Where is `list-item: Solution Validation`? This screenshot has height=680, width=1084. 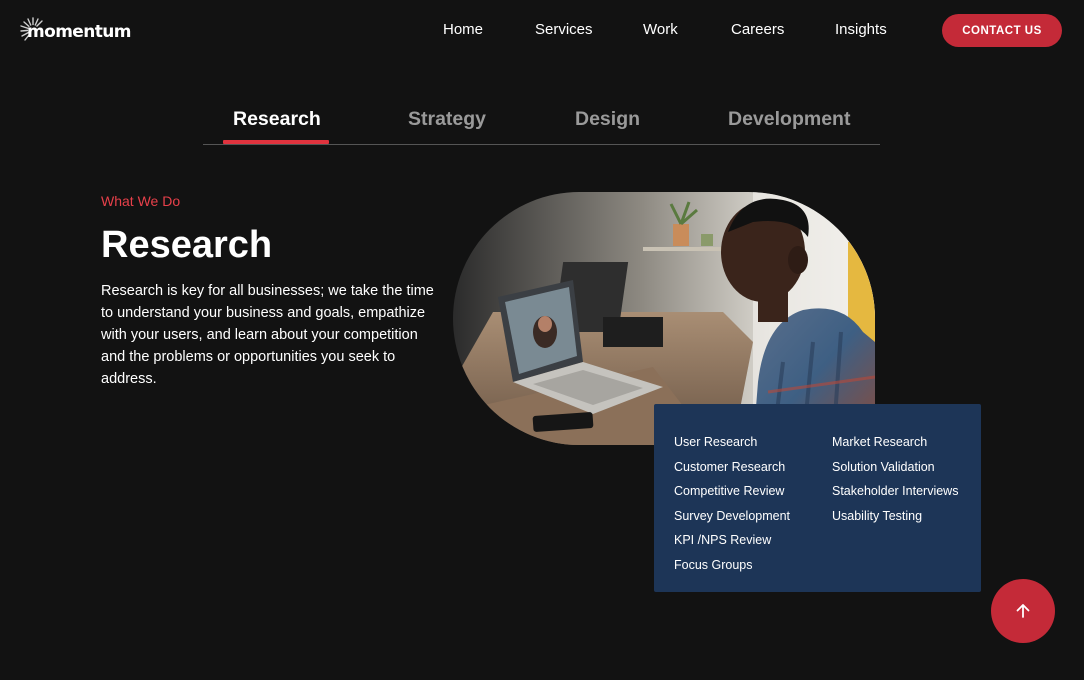 list-item: Solution Validation is located at coordinates (883, 466).